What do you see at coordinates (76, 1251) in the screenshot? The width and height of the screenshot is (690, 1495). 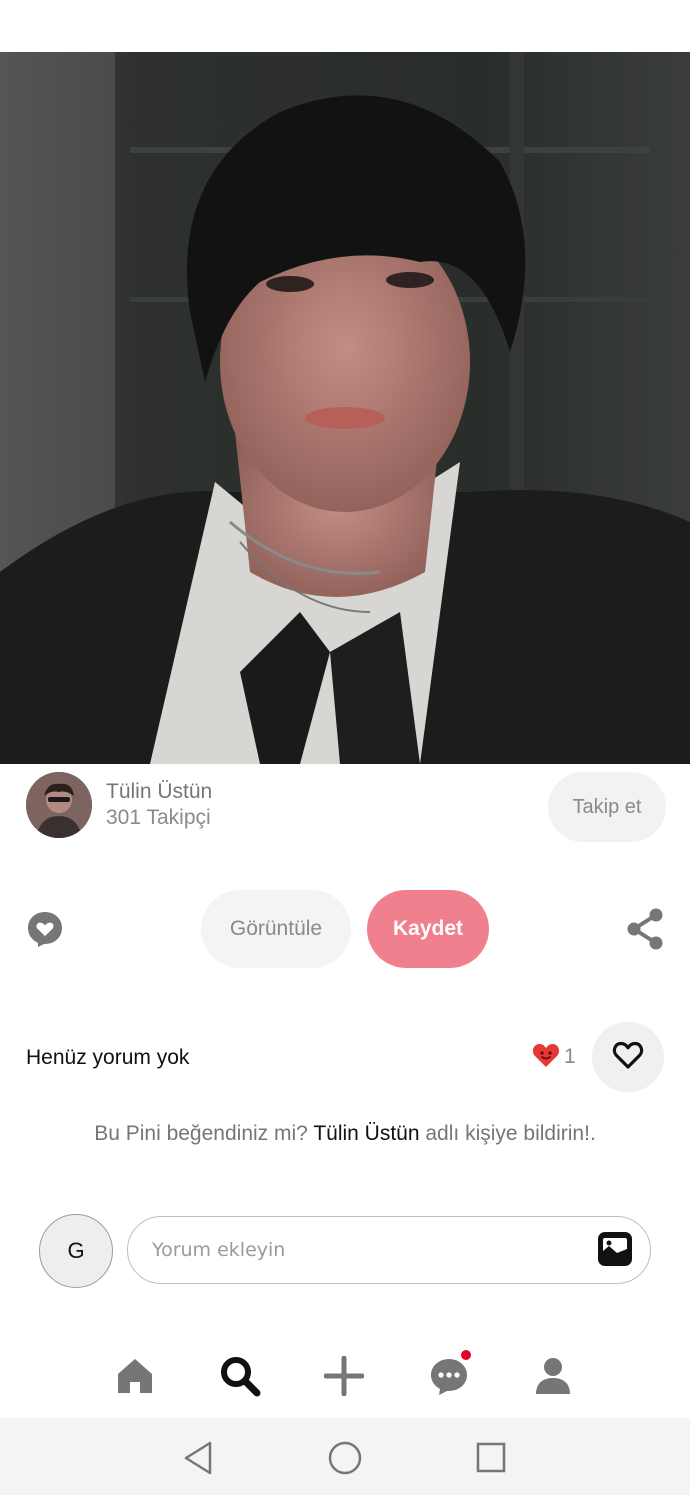 I see `user-avatar: G` at bounding box center [76, 1251].